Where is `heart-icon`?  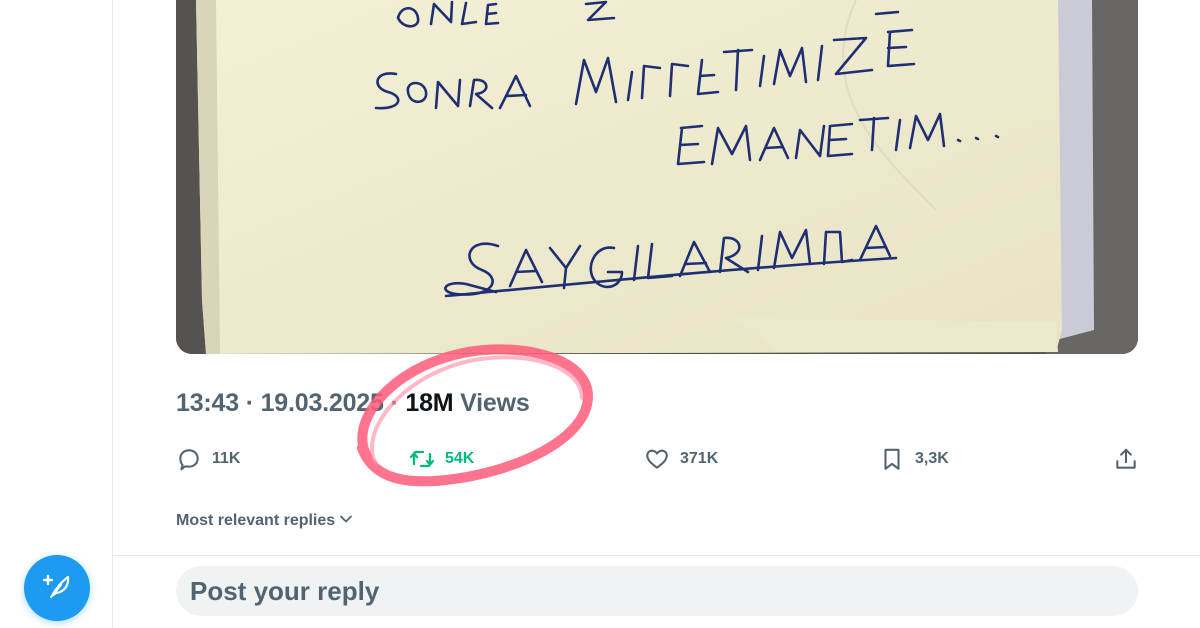
heart-icon is located at coordinates (657, 459).